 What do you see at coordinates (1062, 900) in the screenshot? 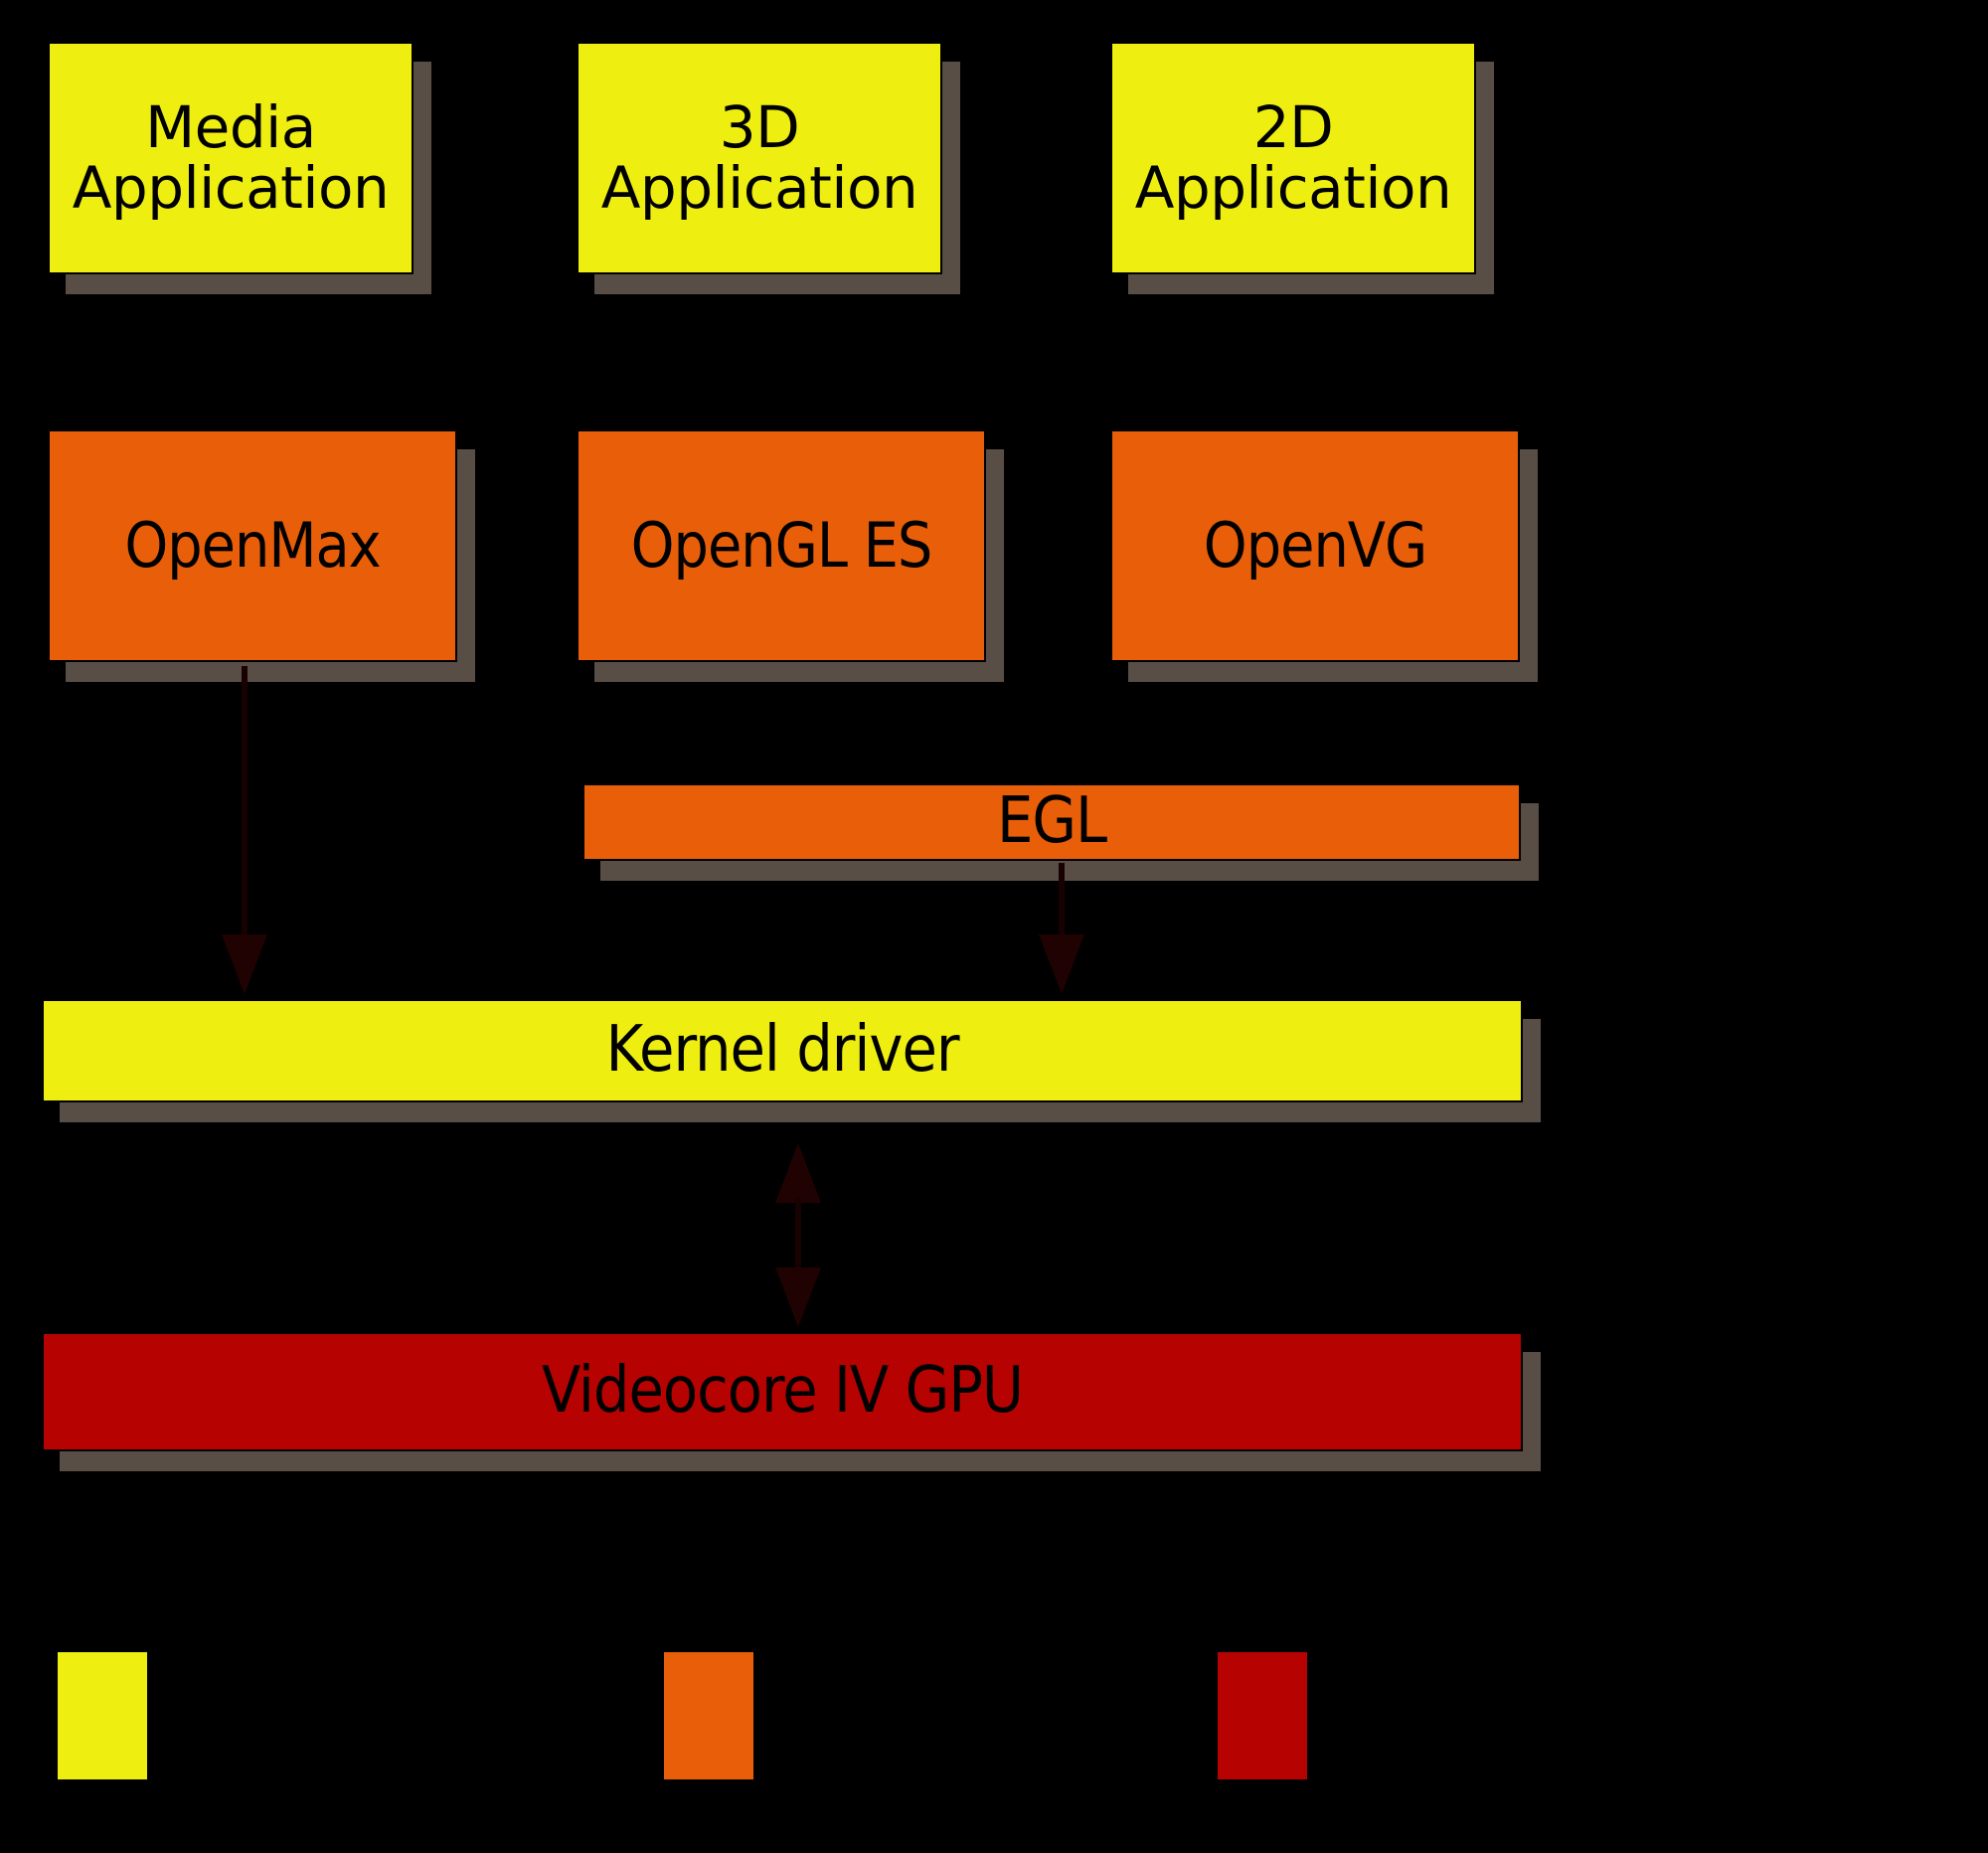
I see `connector-egl-to-kernel-line` at bounding box center [1062, 900].